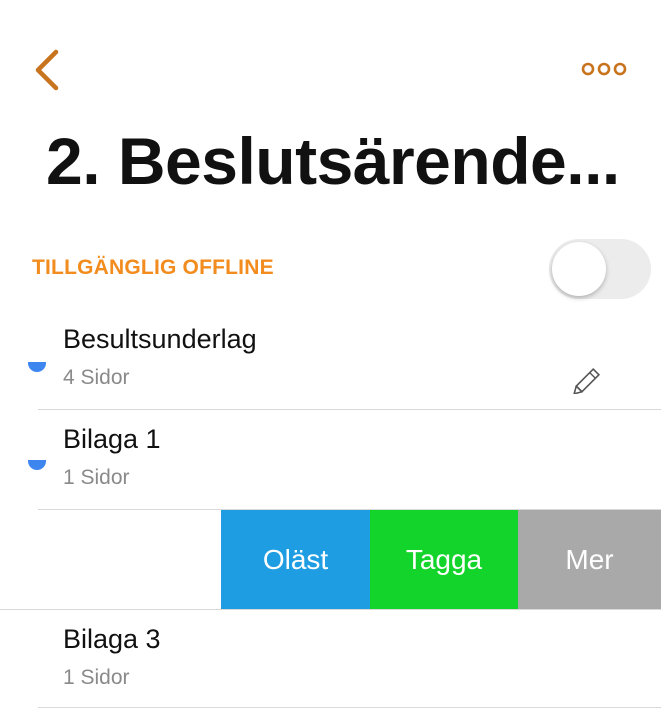  I want to click on back-button, so click(48, 70).